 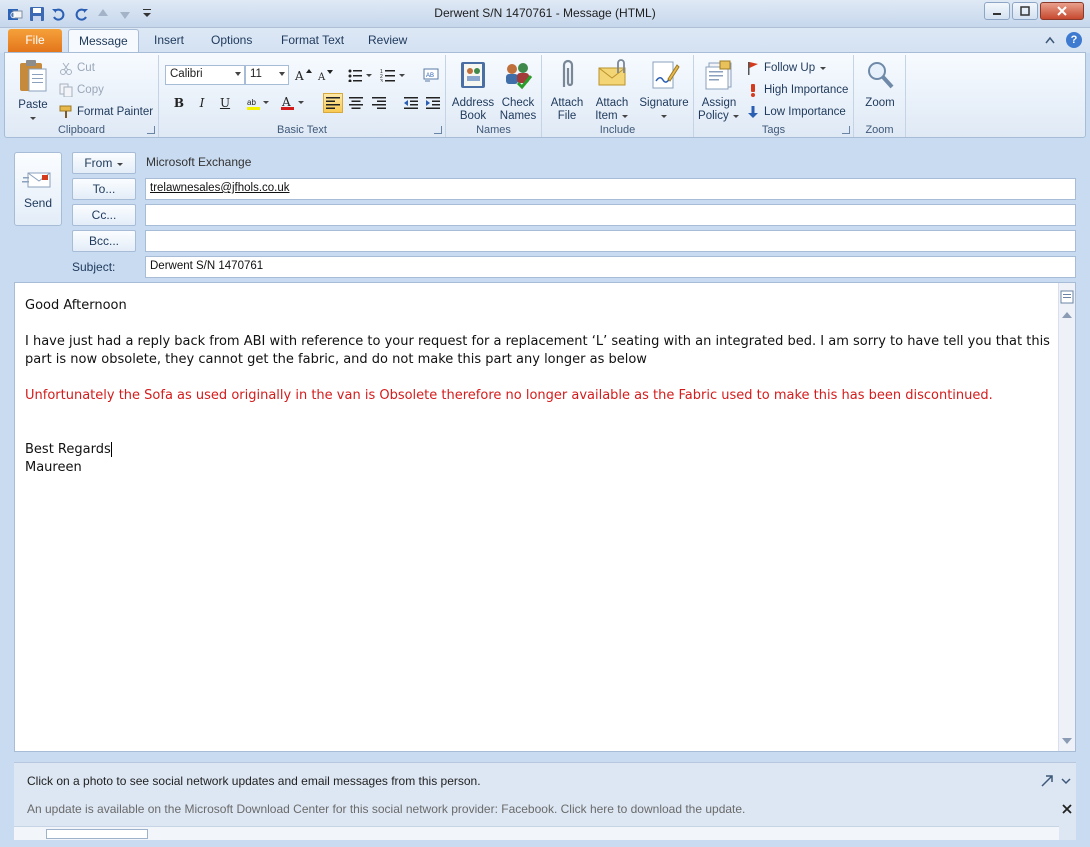 What do you see at coordinates (612, 116) in the screenshot?
I see `attach-item-label-2: Item` at bounding box center [612, 116].